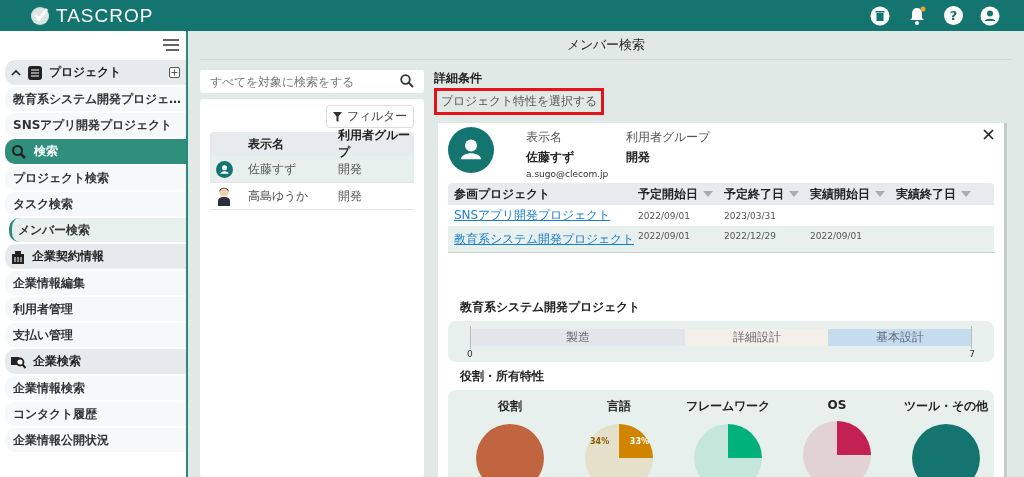 This screenshot has width=1024, height=477. I want to click on chevron-icon, so click(16, 72).